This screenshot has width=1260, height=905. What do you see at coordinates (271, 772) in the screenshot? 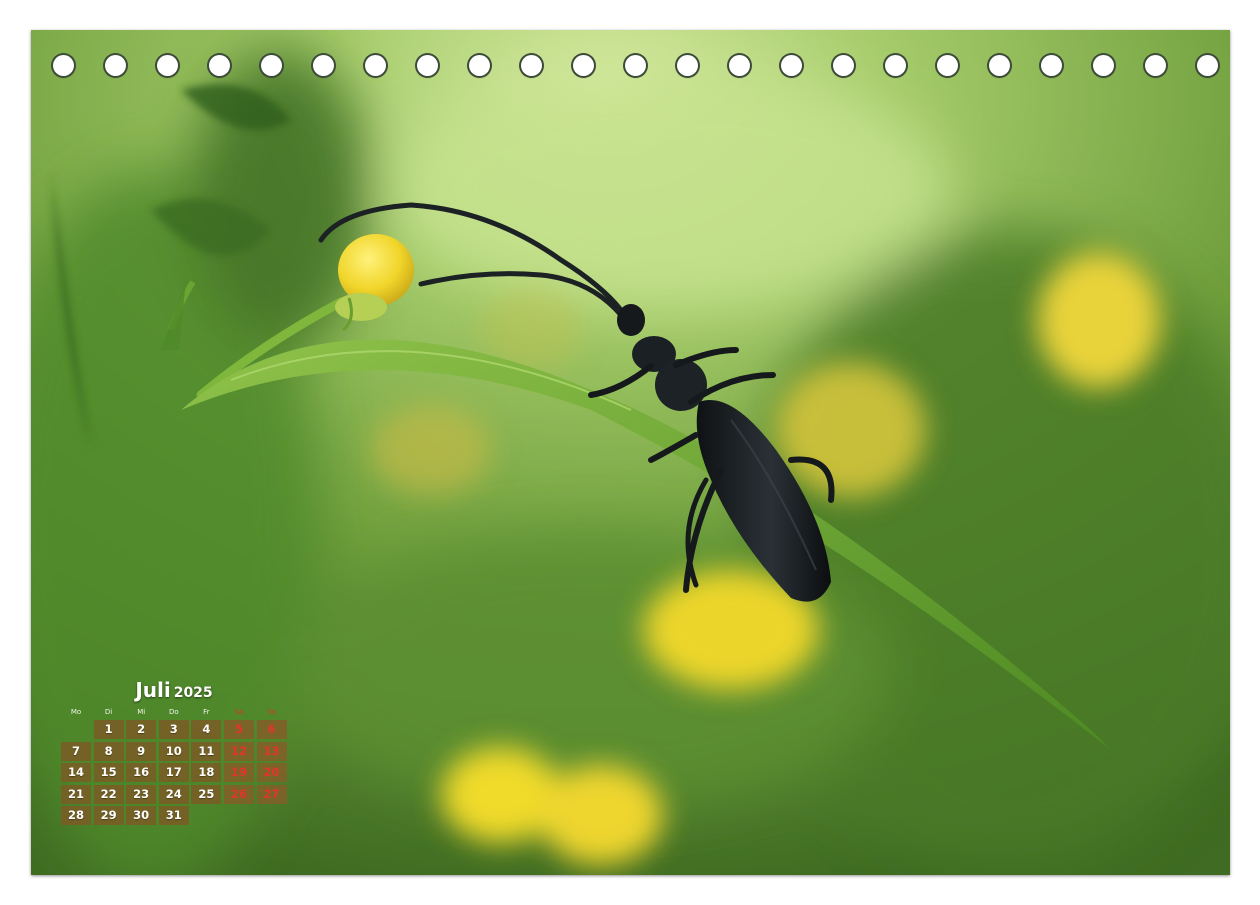
I see `calendar-day: 20` at bounding box center [271, 772].